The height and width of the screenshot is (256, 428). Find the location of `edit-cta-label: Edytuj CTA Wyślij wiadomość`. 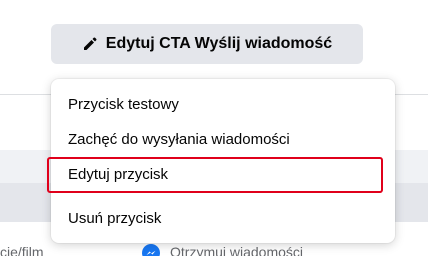

edit-cta-label: Edytuj CTA Wyślij wiadomość is located at coordinates (219, 43).